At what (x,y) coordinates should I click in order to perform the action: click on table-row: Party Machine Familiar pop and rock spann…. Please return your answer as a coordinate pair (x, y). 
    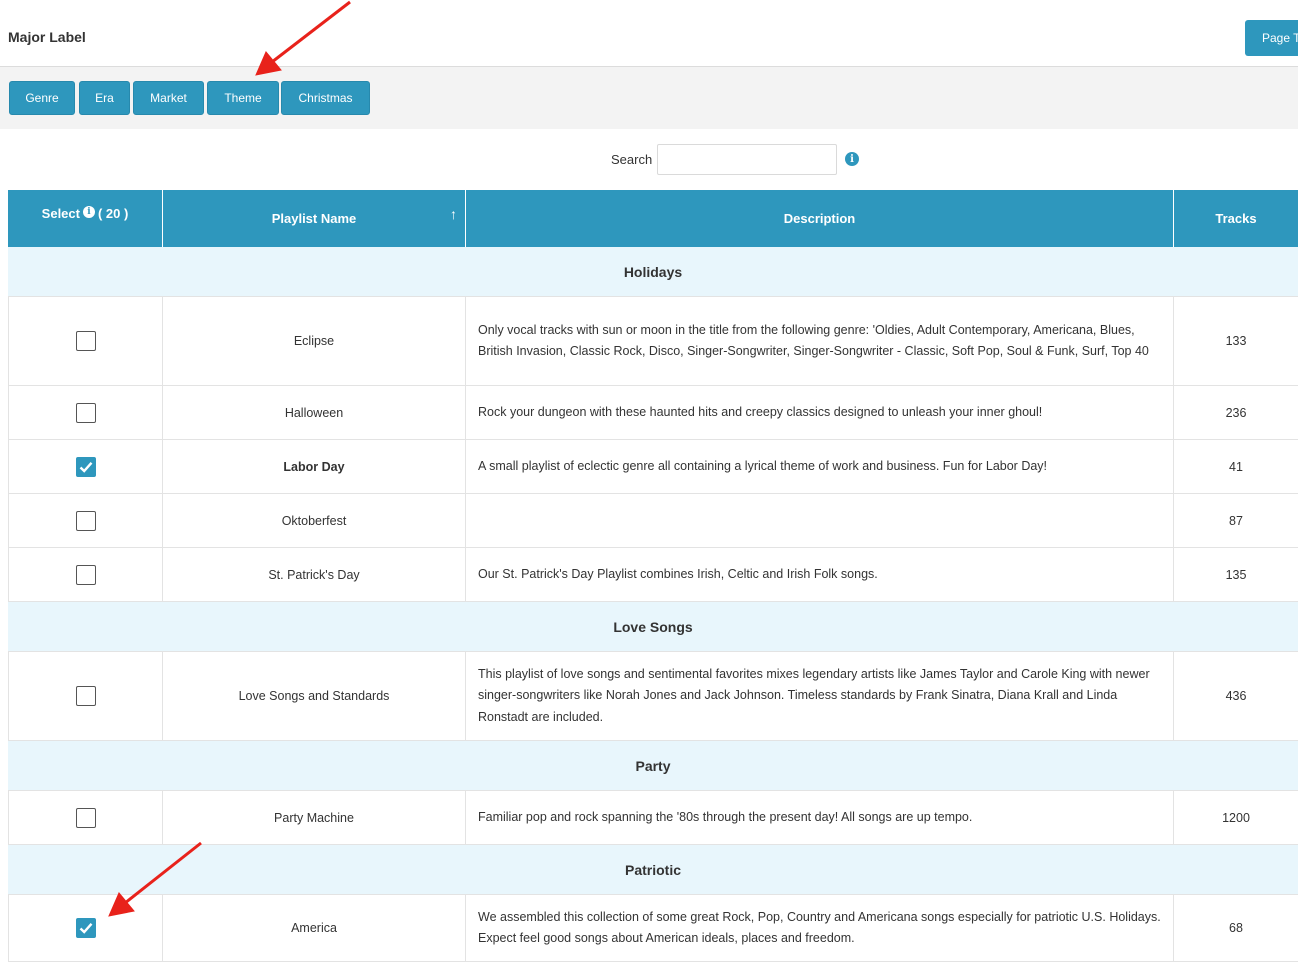
    Looking at the image, I should click on (653, 818).